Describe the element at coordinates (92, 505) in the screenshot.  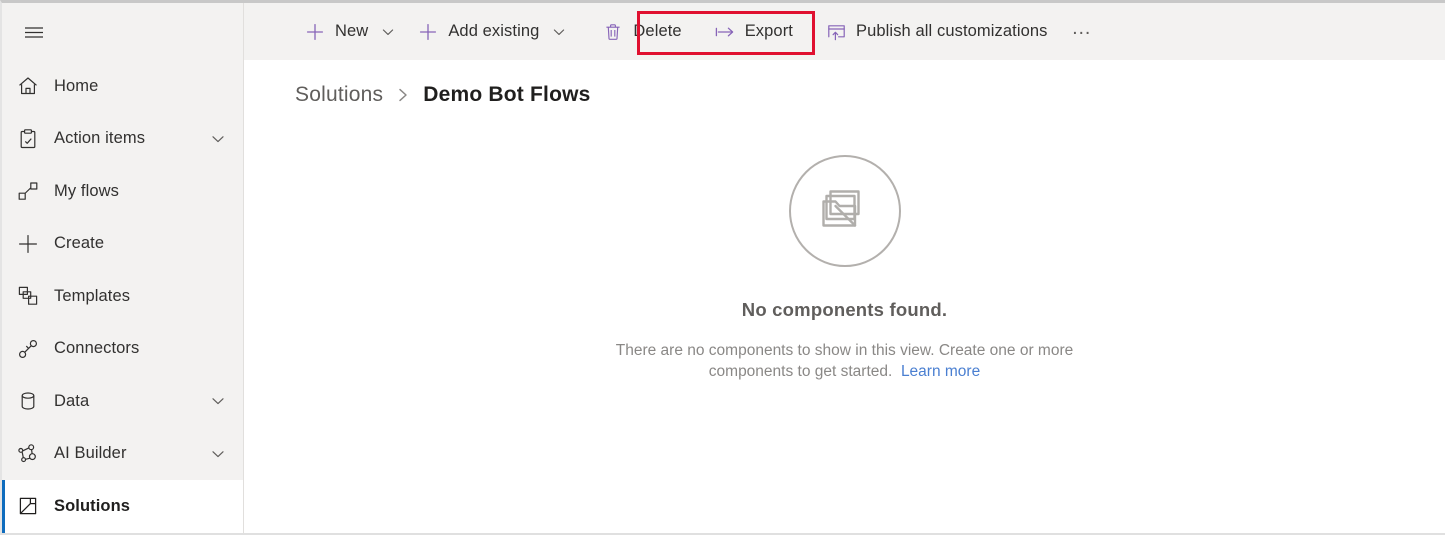
I see `sidebar-item-label: Solutions` at that location.